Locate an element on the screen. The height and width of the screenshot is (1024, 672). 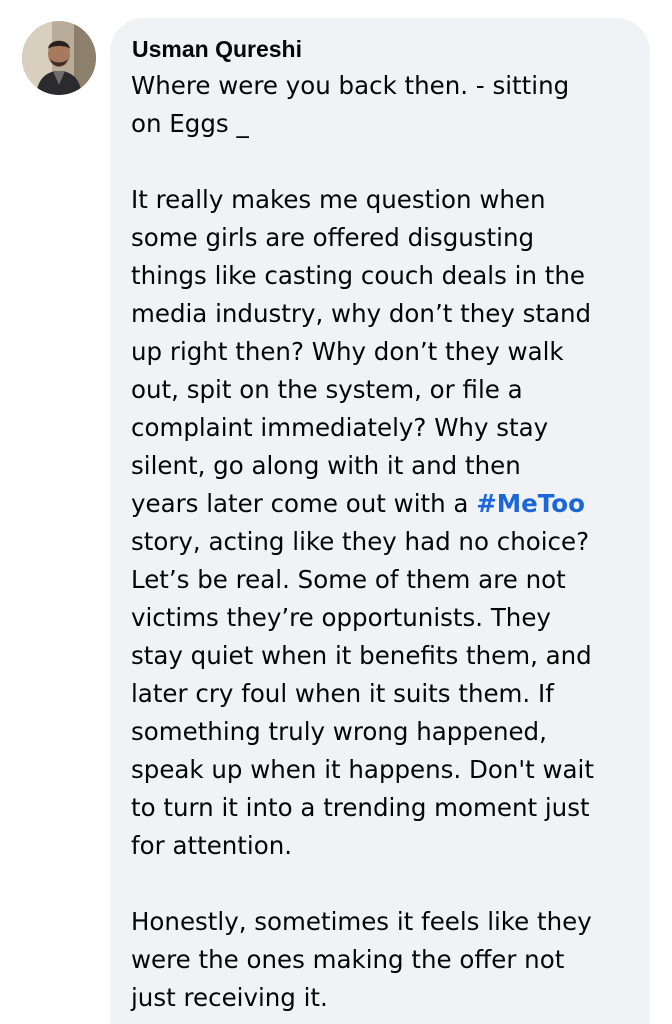
comment-line: complaint immediately? Why stay is located at coordinates (340, 427).